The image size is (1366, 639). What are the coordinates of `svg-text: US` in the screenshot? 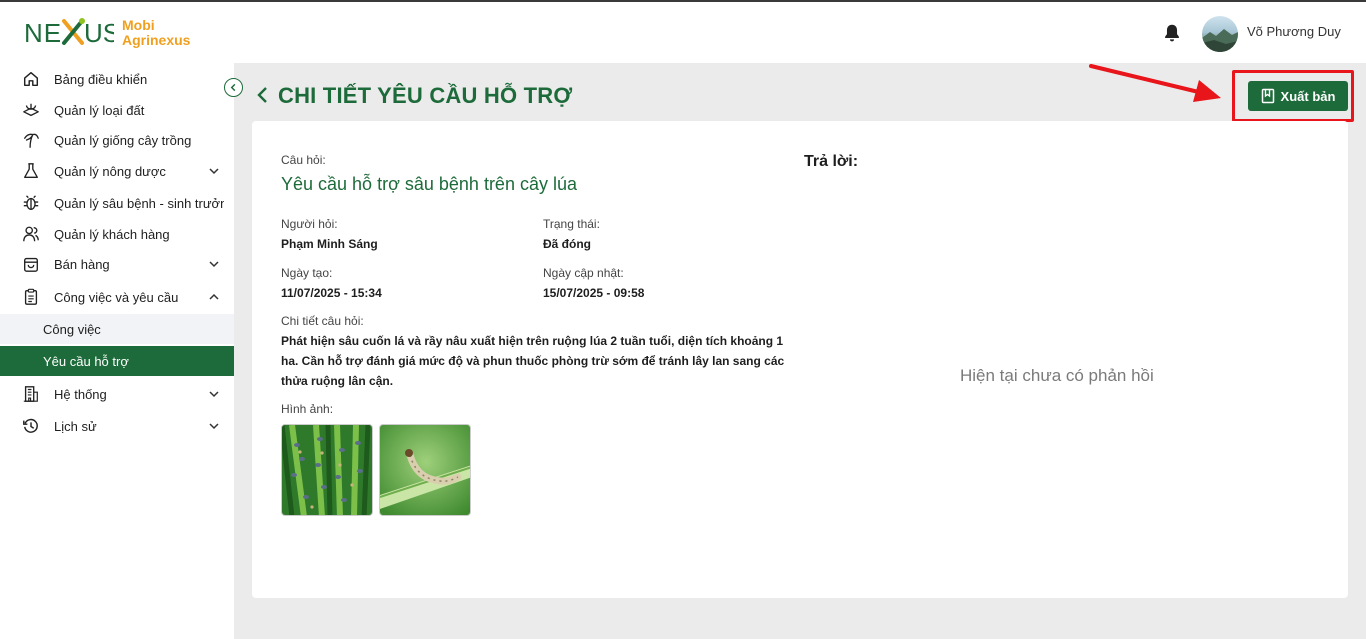 It's located at (99, 33).